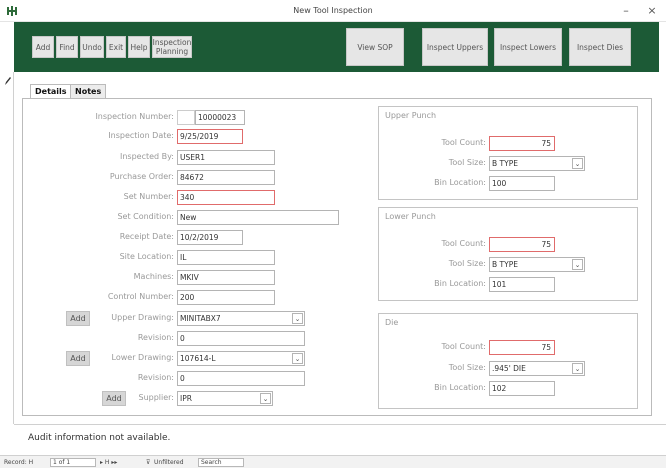 This screenshot has height=468, width=666. I want to click on lower-punch-title: Lower Punch, so click(410, 216).